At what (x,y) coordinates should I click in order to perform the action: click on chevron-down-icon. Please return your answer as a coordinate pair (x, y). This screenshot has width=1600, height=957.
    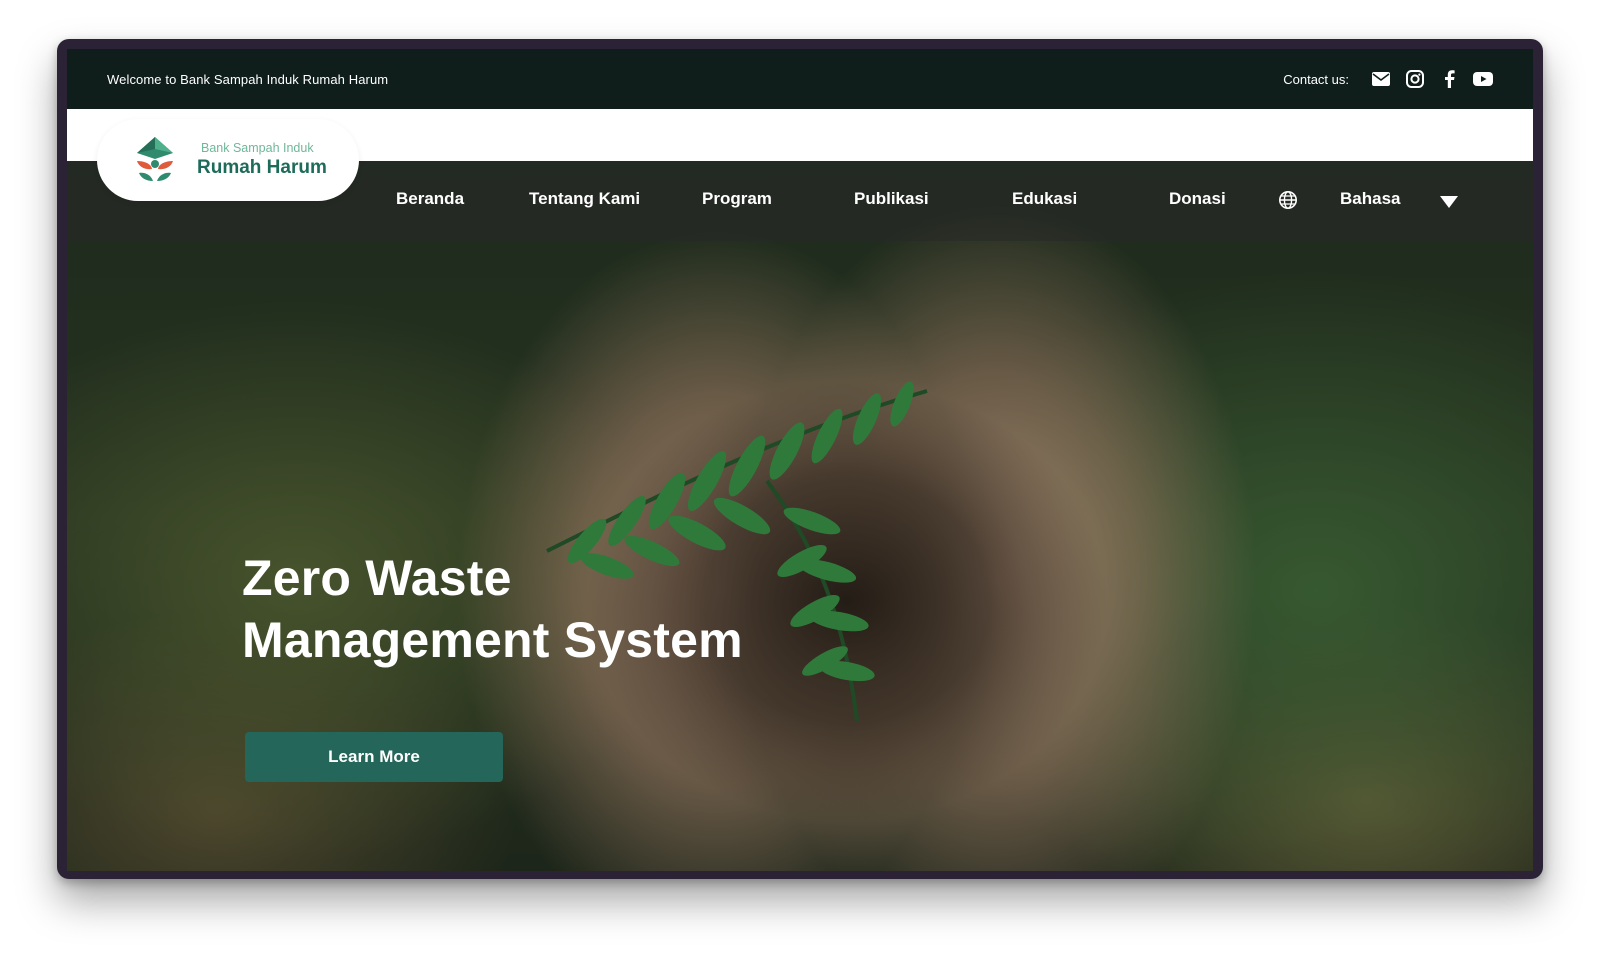
    Looking at the image, I should click on (1449, 204).